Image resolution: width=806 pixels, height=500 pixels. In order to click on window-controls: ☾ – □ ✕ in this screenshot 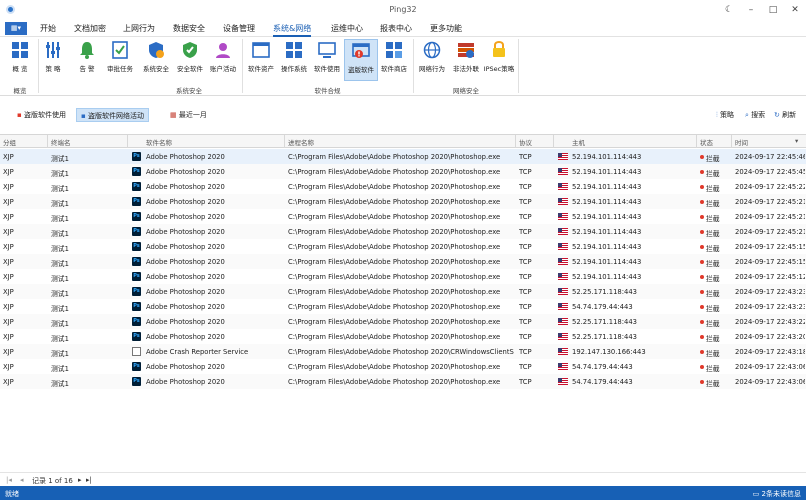, I will do `click(762, 10)`.